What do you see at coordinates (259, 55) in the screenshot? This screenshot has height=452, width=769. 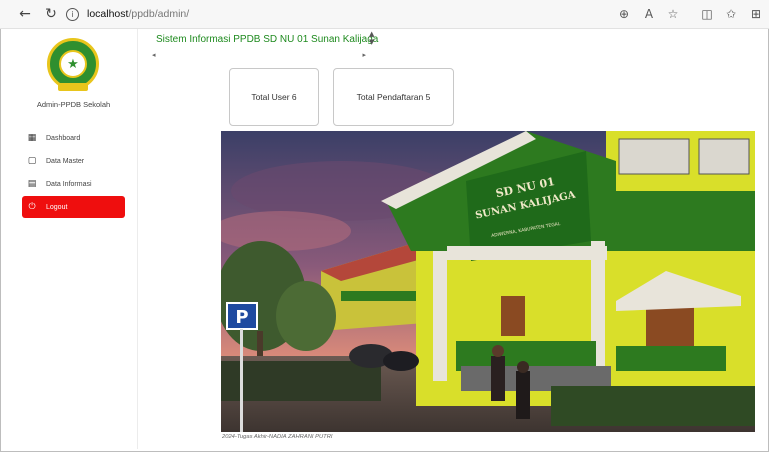 I see `horizontal-scrollbar: ◂ ▸` at bounding box center [259, 55].